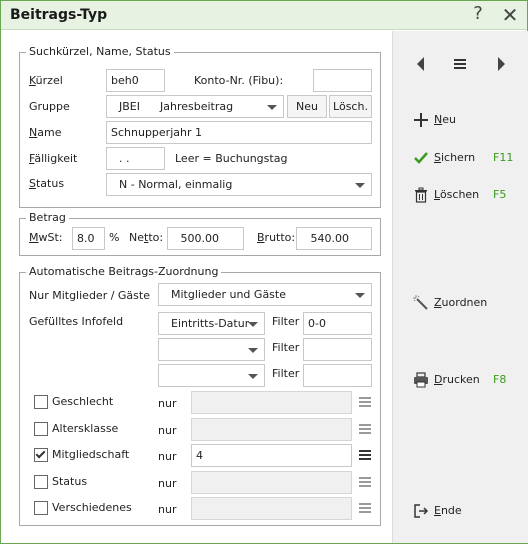  I want to click on plus-icon, so click(421, 120).